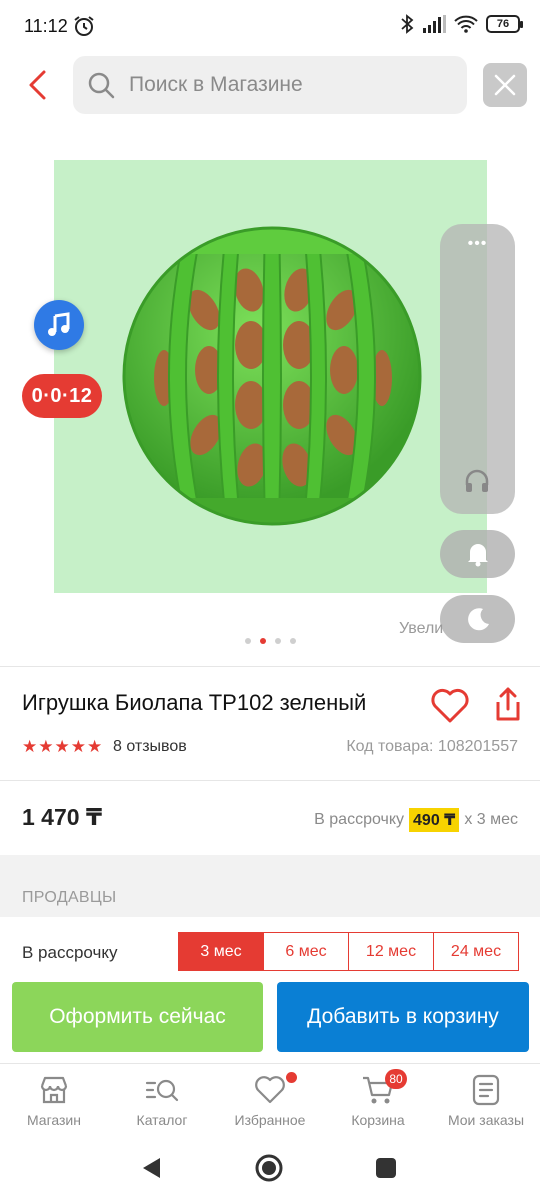 The width and height of the screenshot is (540, 1200). I want to click on installment-amount: 490 ₸, so click(434, 820).